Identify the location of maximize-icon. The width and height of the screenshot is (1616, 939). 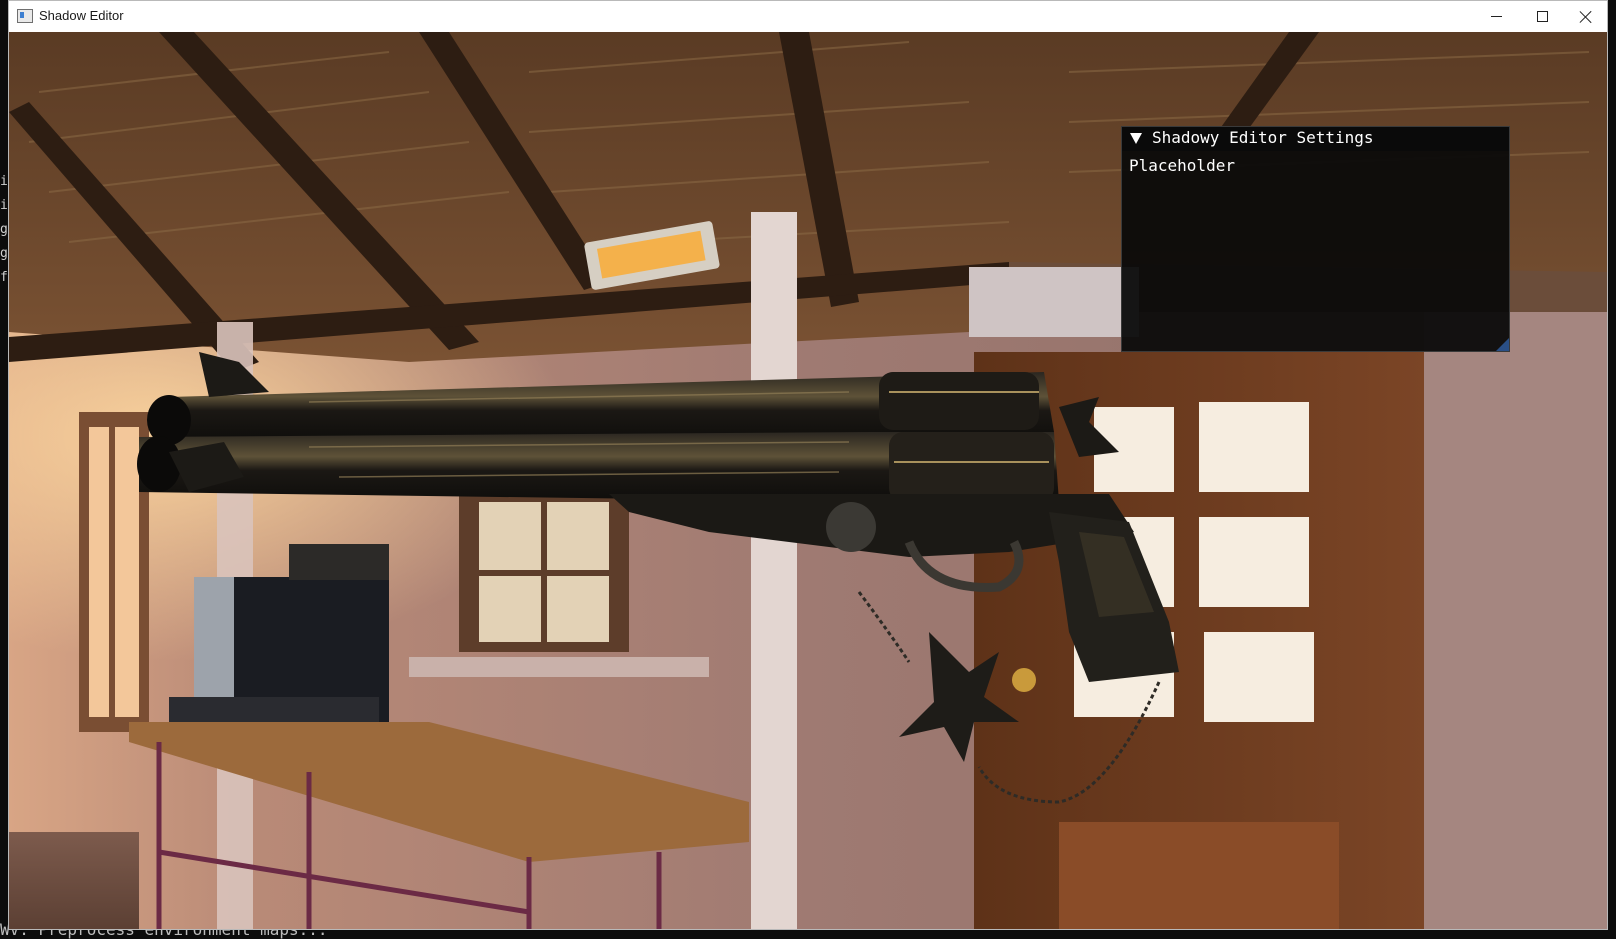
(1542, 16).